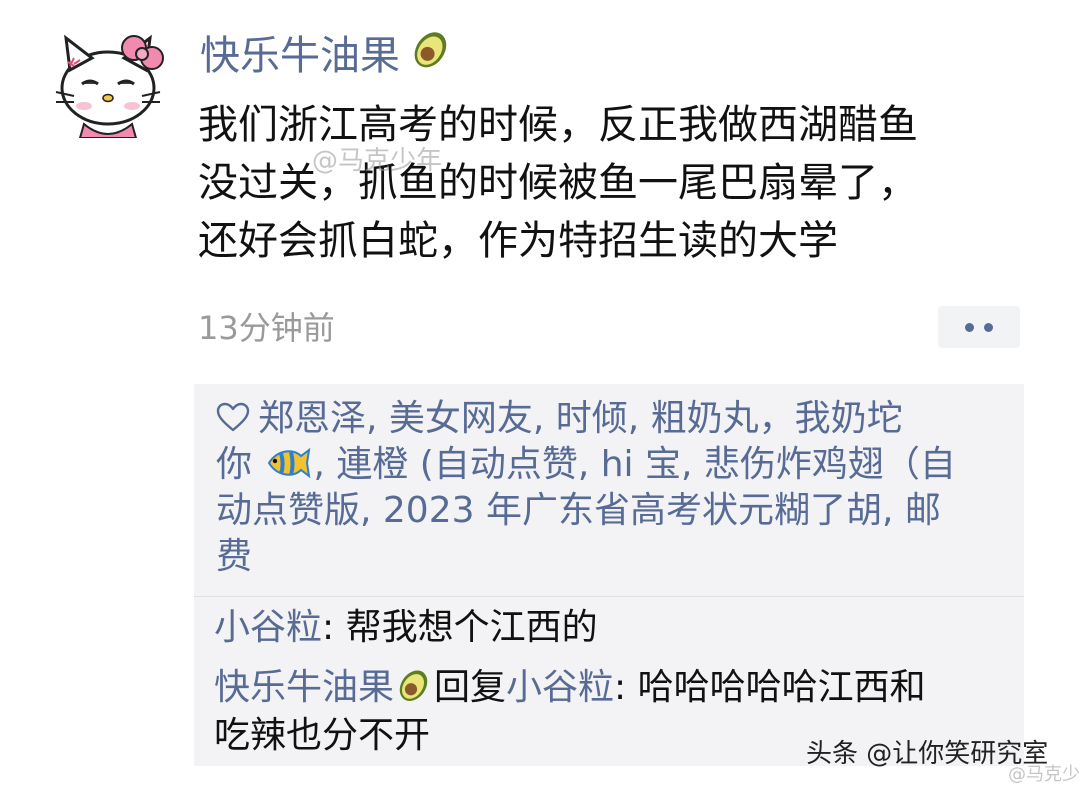 The image size is (1080, 792). What do you see at coordinates (233, 417) in the screenshot?
I see `heart-outline-icon` at bounding box center [233, 417].